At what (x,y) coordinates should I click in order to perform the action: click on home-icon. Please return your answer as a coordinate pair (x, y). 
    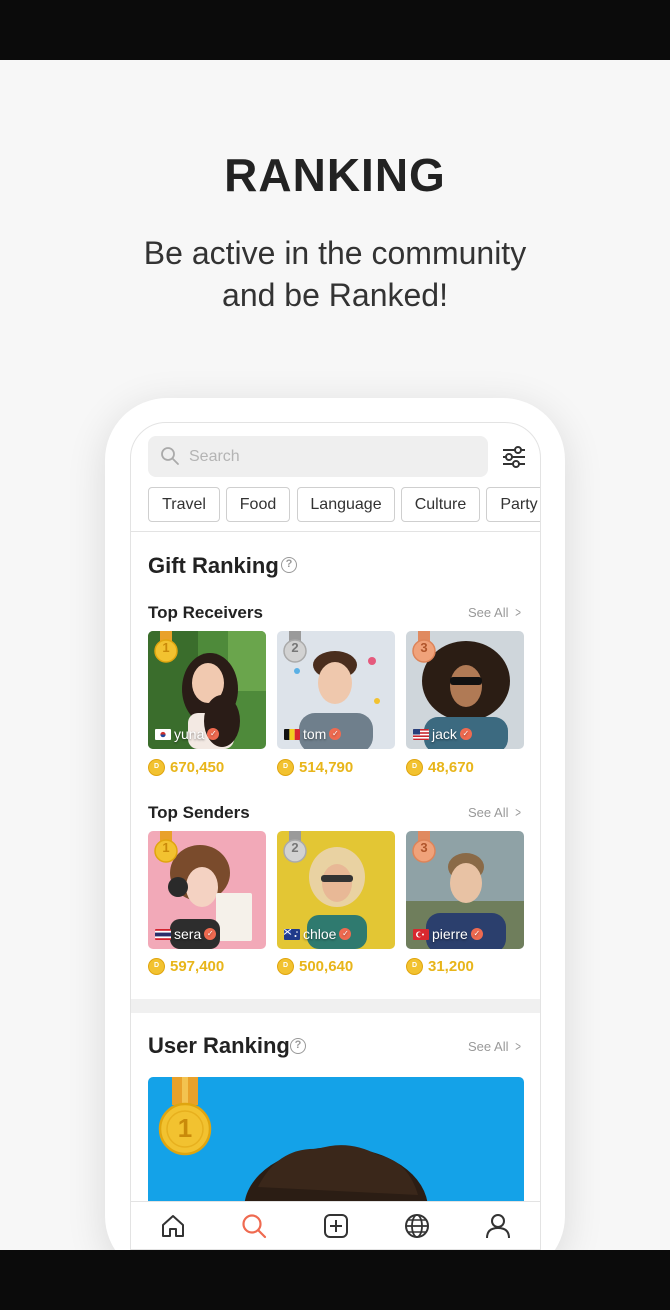
    Looking at the image, I should click on (173, 1226).